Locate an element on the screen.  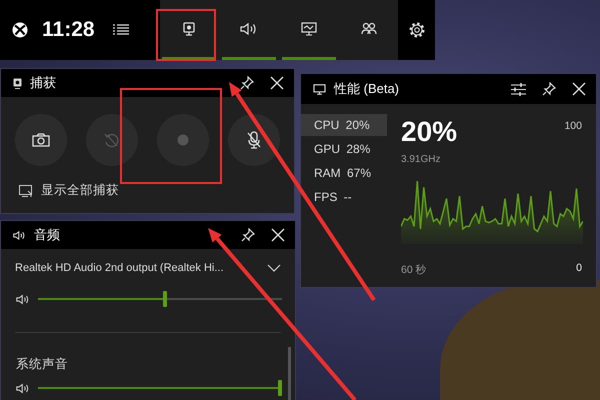
metric-item: FPS -- is located at coordinates (344, 197).